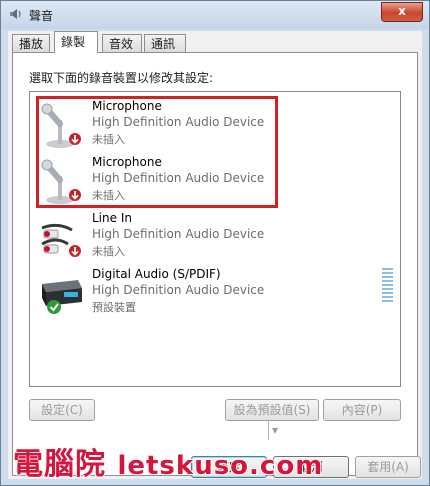  I want to click on digital-audio-device-icon, so click(62, 297).